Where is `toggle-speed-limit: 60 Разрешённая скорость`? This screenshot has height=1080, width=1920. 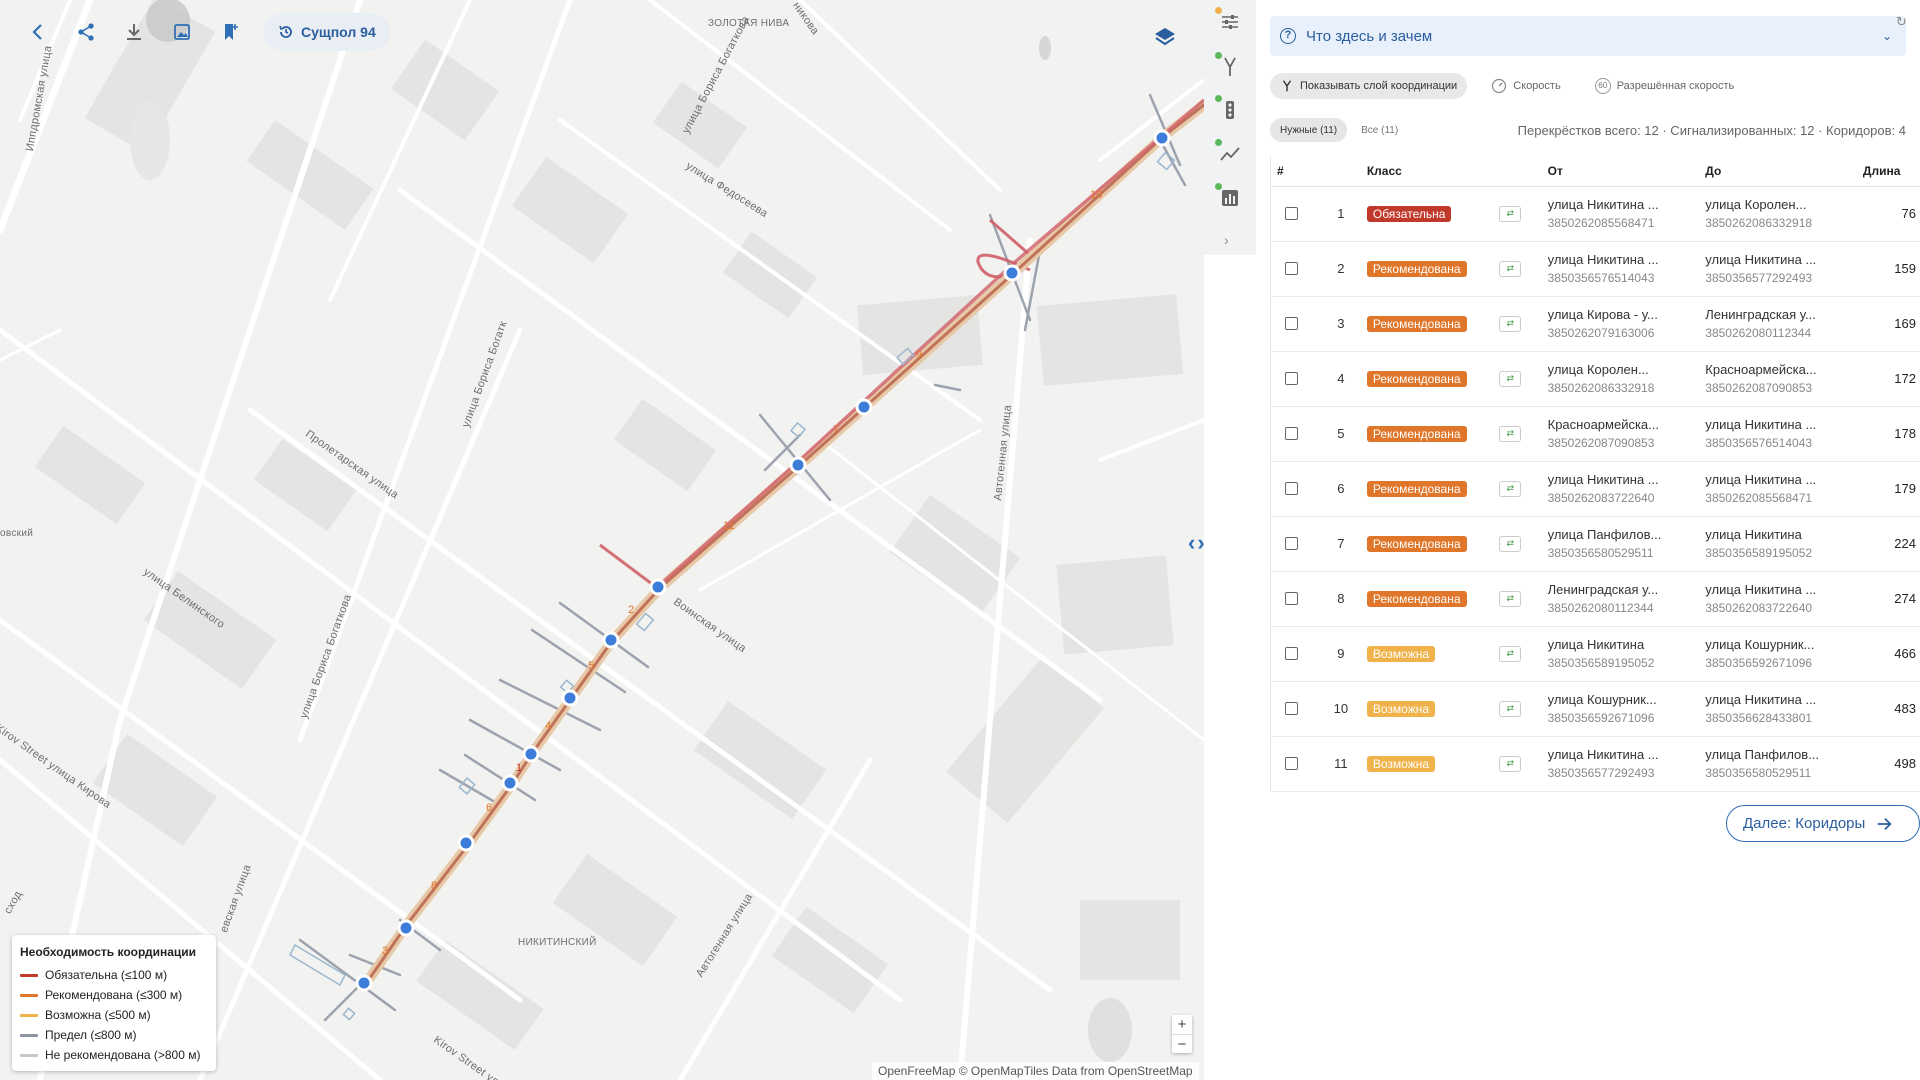
toggle-speed-limit: 60 Разрешённая скорость is located at coordinates (1665, 86).